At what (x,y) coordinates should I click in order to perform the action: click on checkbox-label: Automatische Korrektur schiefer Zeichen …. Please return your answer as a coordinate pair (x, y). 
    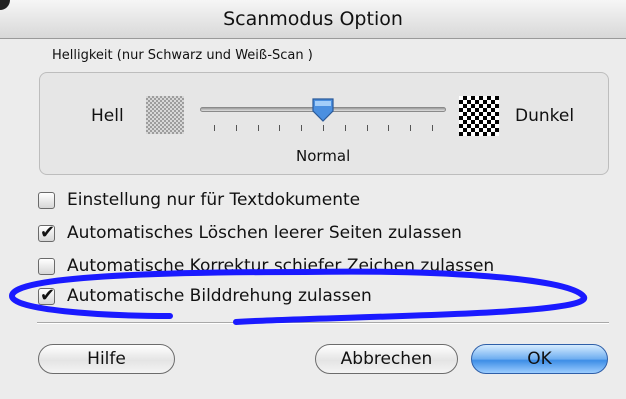
    Looking at the image, I should click on (281, 266).